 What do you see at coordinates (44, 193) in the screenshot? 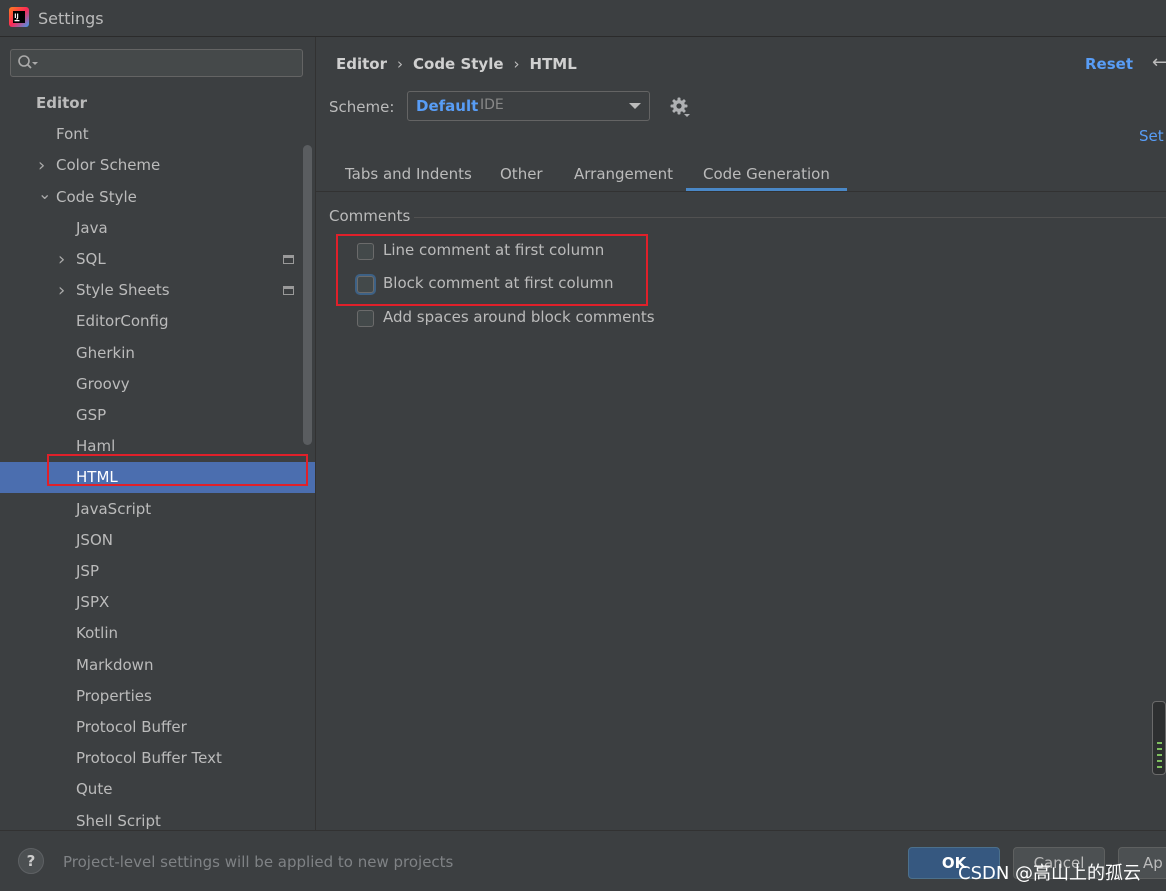
I see `chevron-down-icon: ⌄` at bounding box center [44, 193].